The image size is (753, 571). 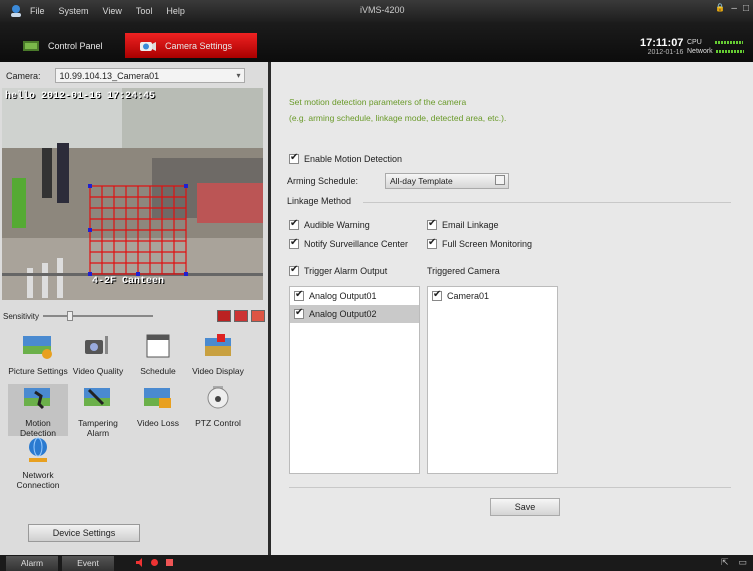 What do you see at coordinates (98, 411) in the screenshot?
I see `tampering-alarm-button: Tampering Alarm` at bounding box center [98, 411].